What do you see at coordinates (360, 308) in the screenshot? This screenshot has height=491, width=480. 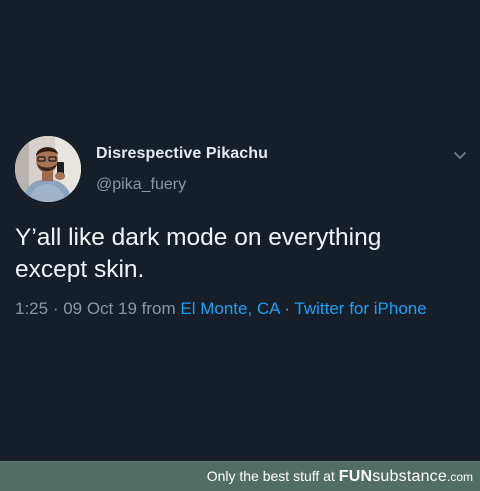 I see `source-link: Twitter for iPhone` at bounding box center [360, 308].